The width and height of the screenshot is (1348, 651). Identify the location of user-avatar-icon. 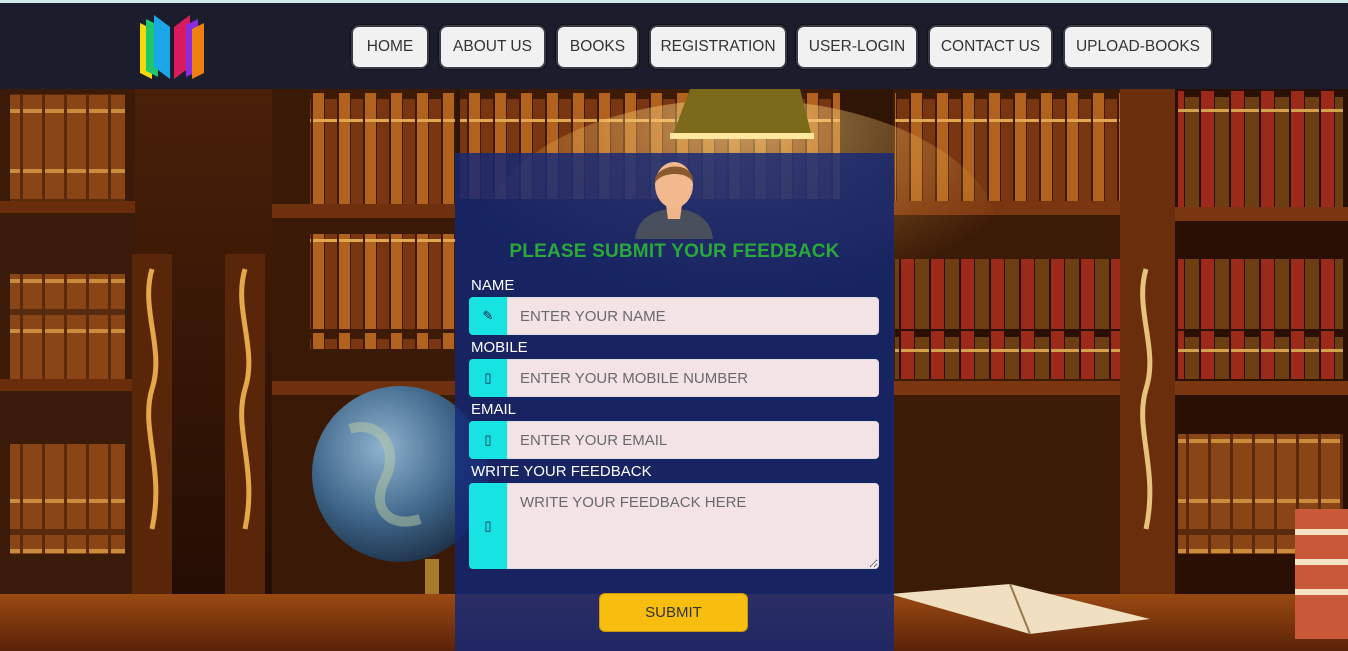
(674, 200).